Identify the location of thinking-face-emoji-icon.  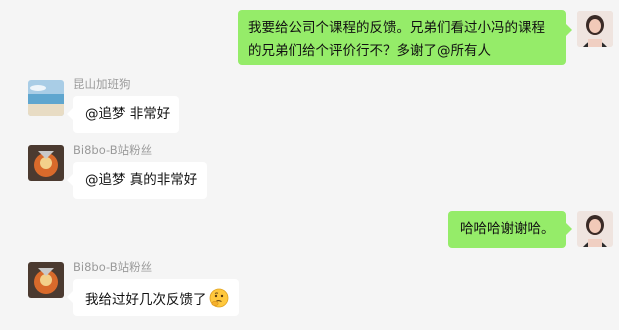
(219, 301).